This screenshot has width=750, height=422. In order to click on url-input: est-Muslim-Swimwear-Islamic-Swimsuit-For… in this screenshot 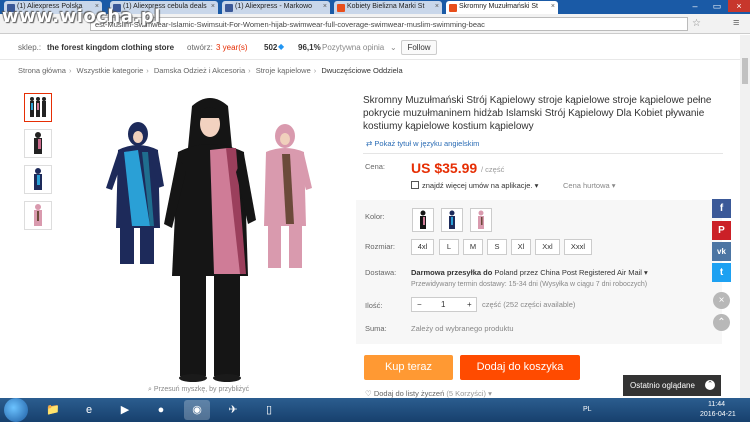, I will do `click(389, 24)`.